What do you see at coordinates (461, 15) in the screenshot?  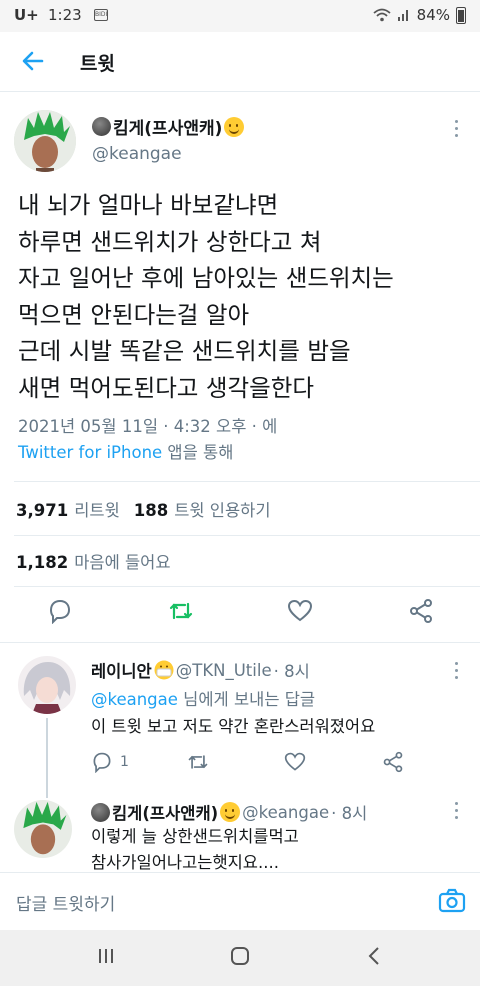 I see `battery-icon` at bounding box center [461, 15].